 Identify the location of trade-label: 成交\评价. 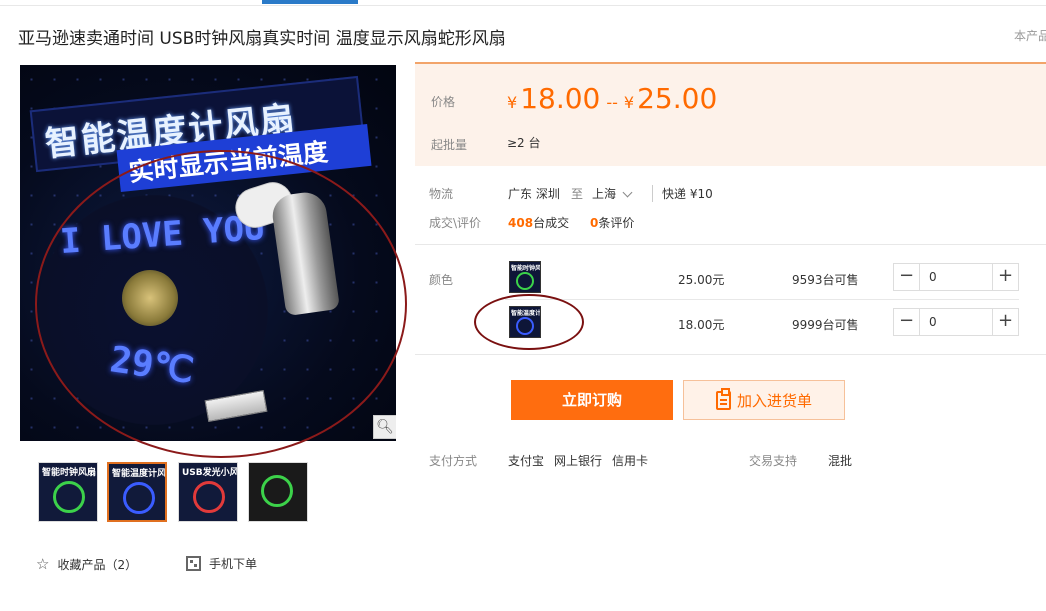
(455, 223).